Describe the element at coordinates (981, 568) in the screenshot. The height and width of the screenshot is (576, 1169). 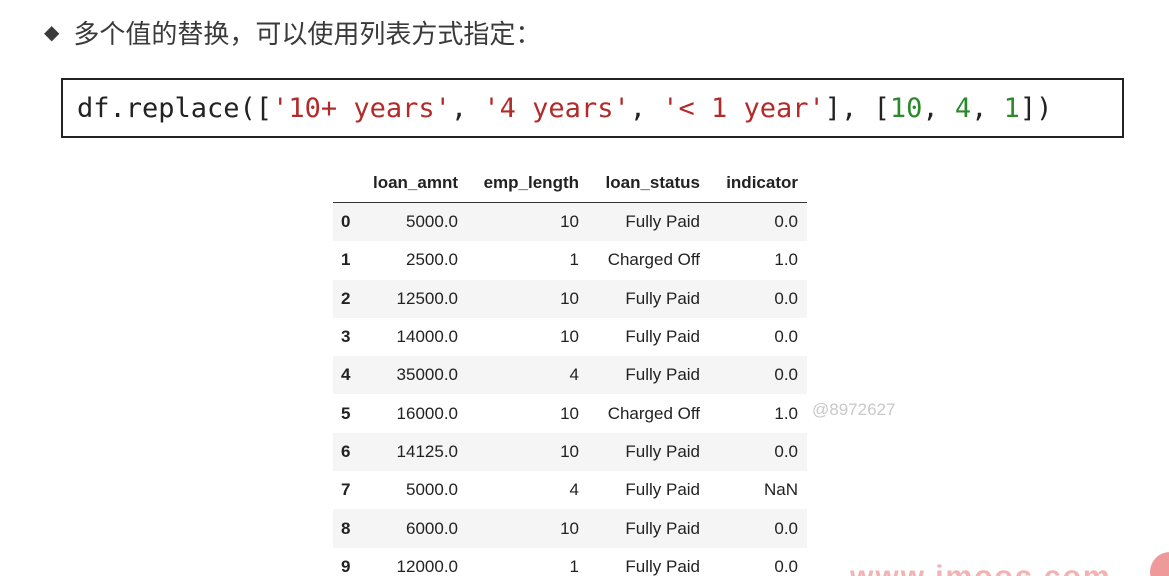
I see `site-watermark: www.imooc.com` at that location.